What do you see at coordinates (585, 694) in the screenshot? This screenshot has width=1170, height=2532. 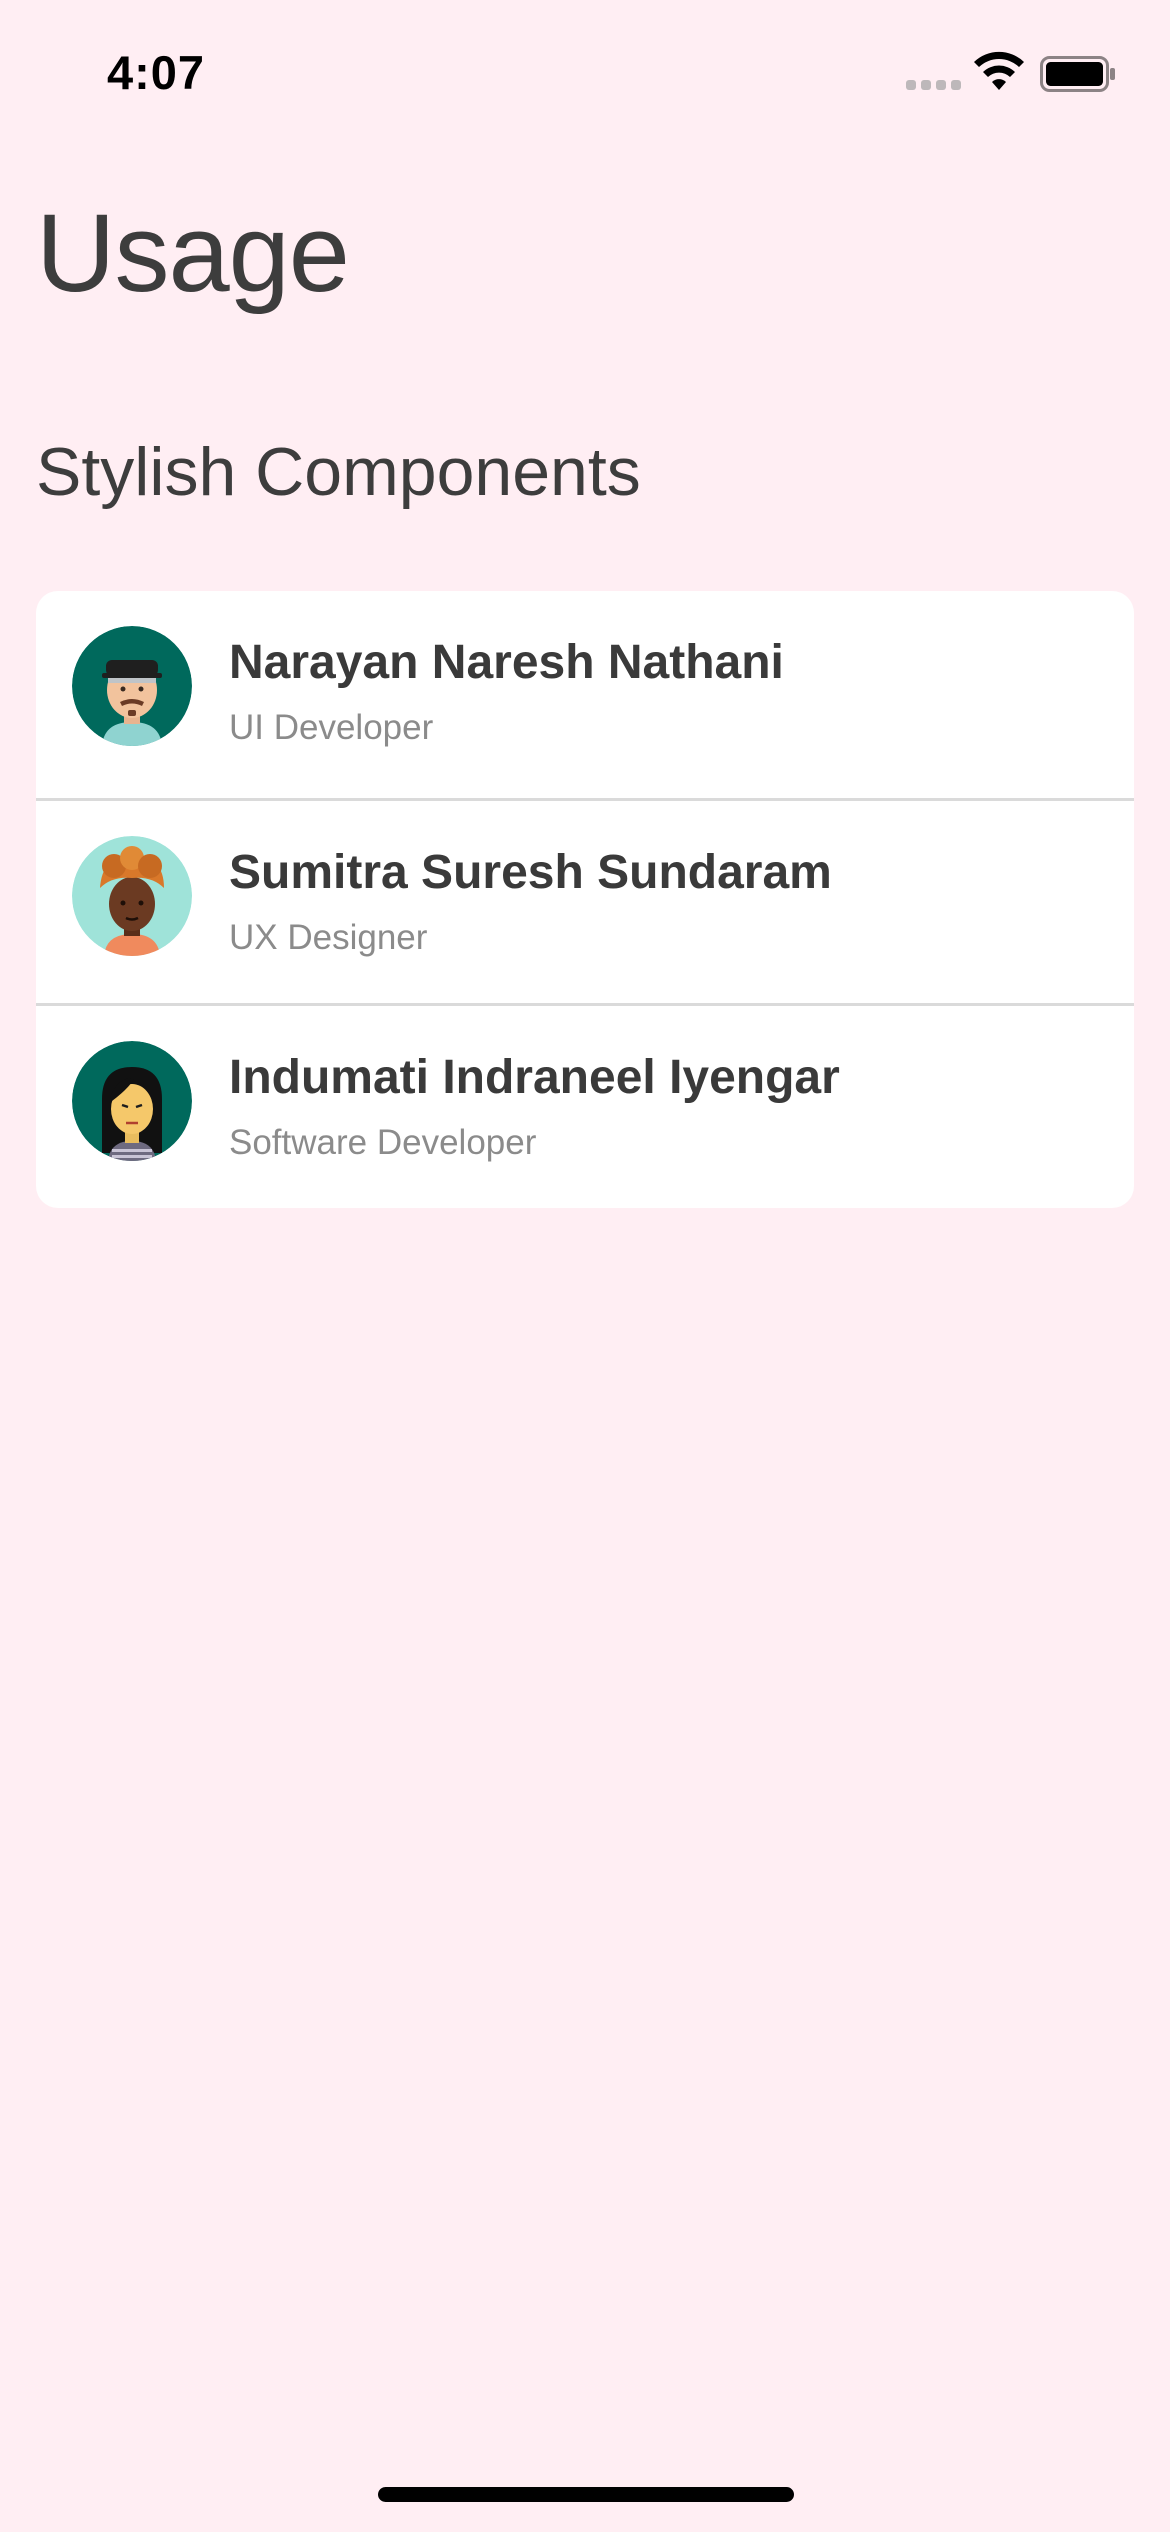 I see `list-item: Narayan Naresh Nathani UI Developer` at bounding box center [585, 694].